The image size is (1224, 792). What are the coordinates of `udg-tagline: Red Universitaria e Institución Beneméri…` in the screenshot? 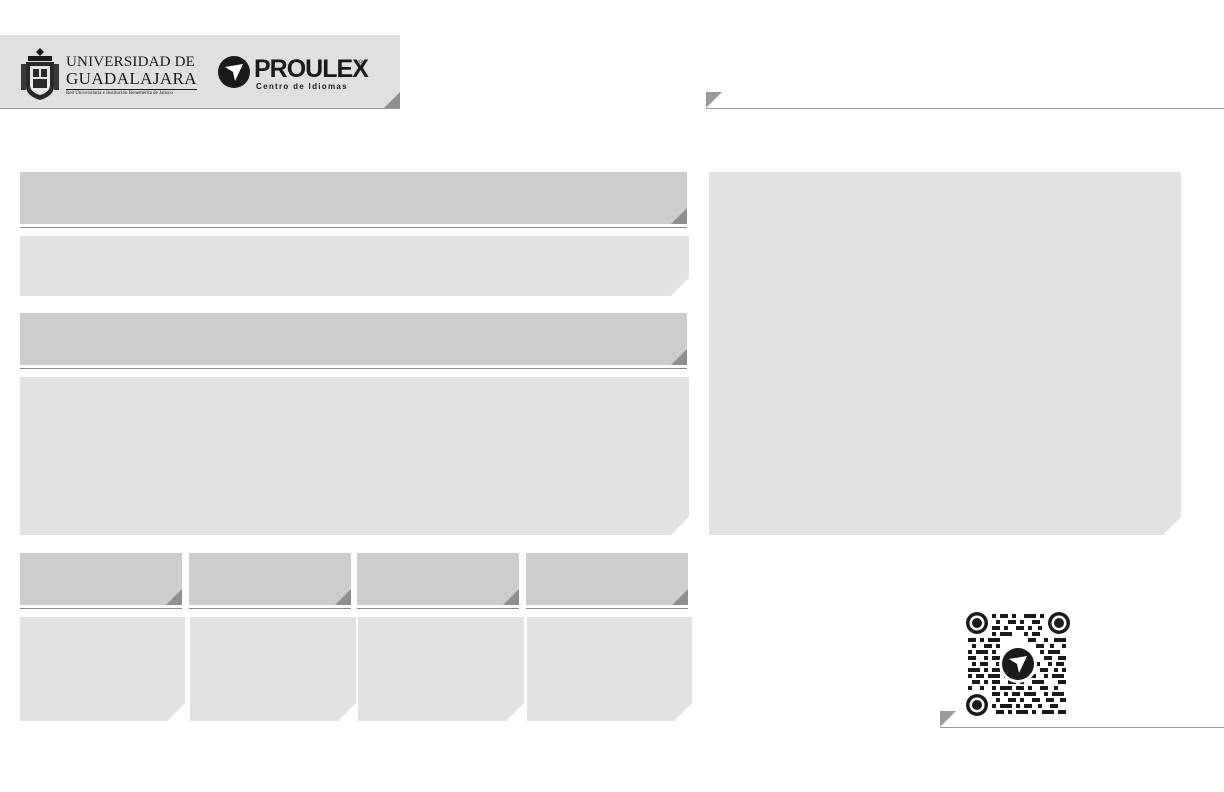 It's located at (119, 93).